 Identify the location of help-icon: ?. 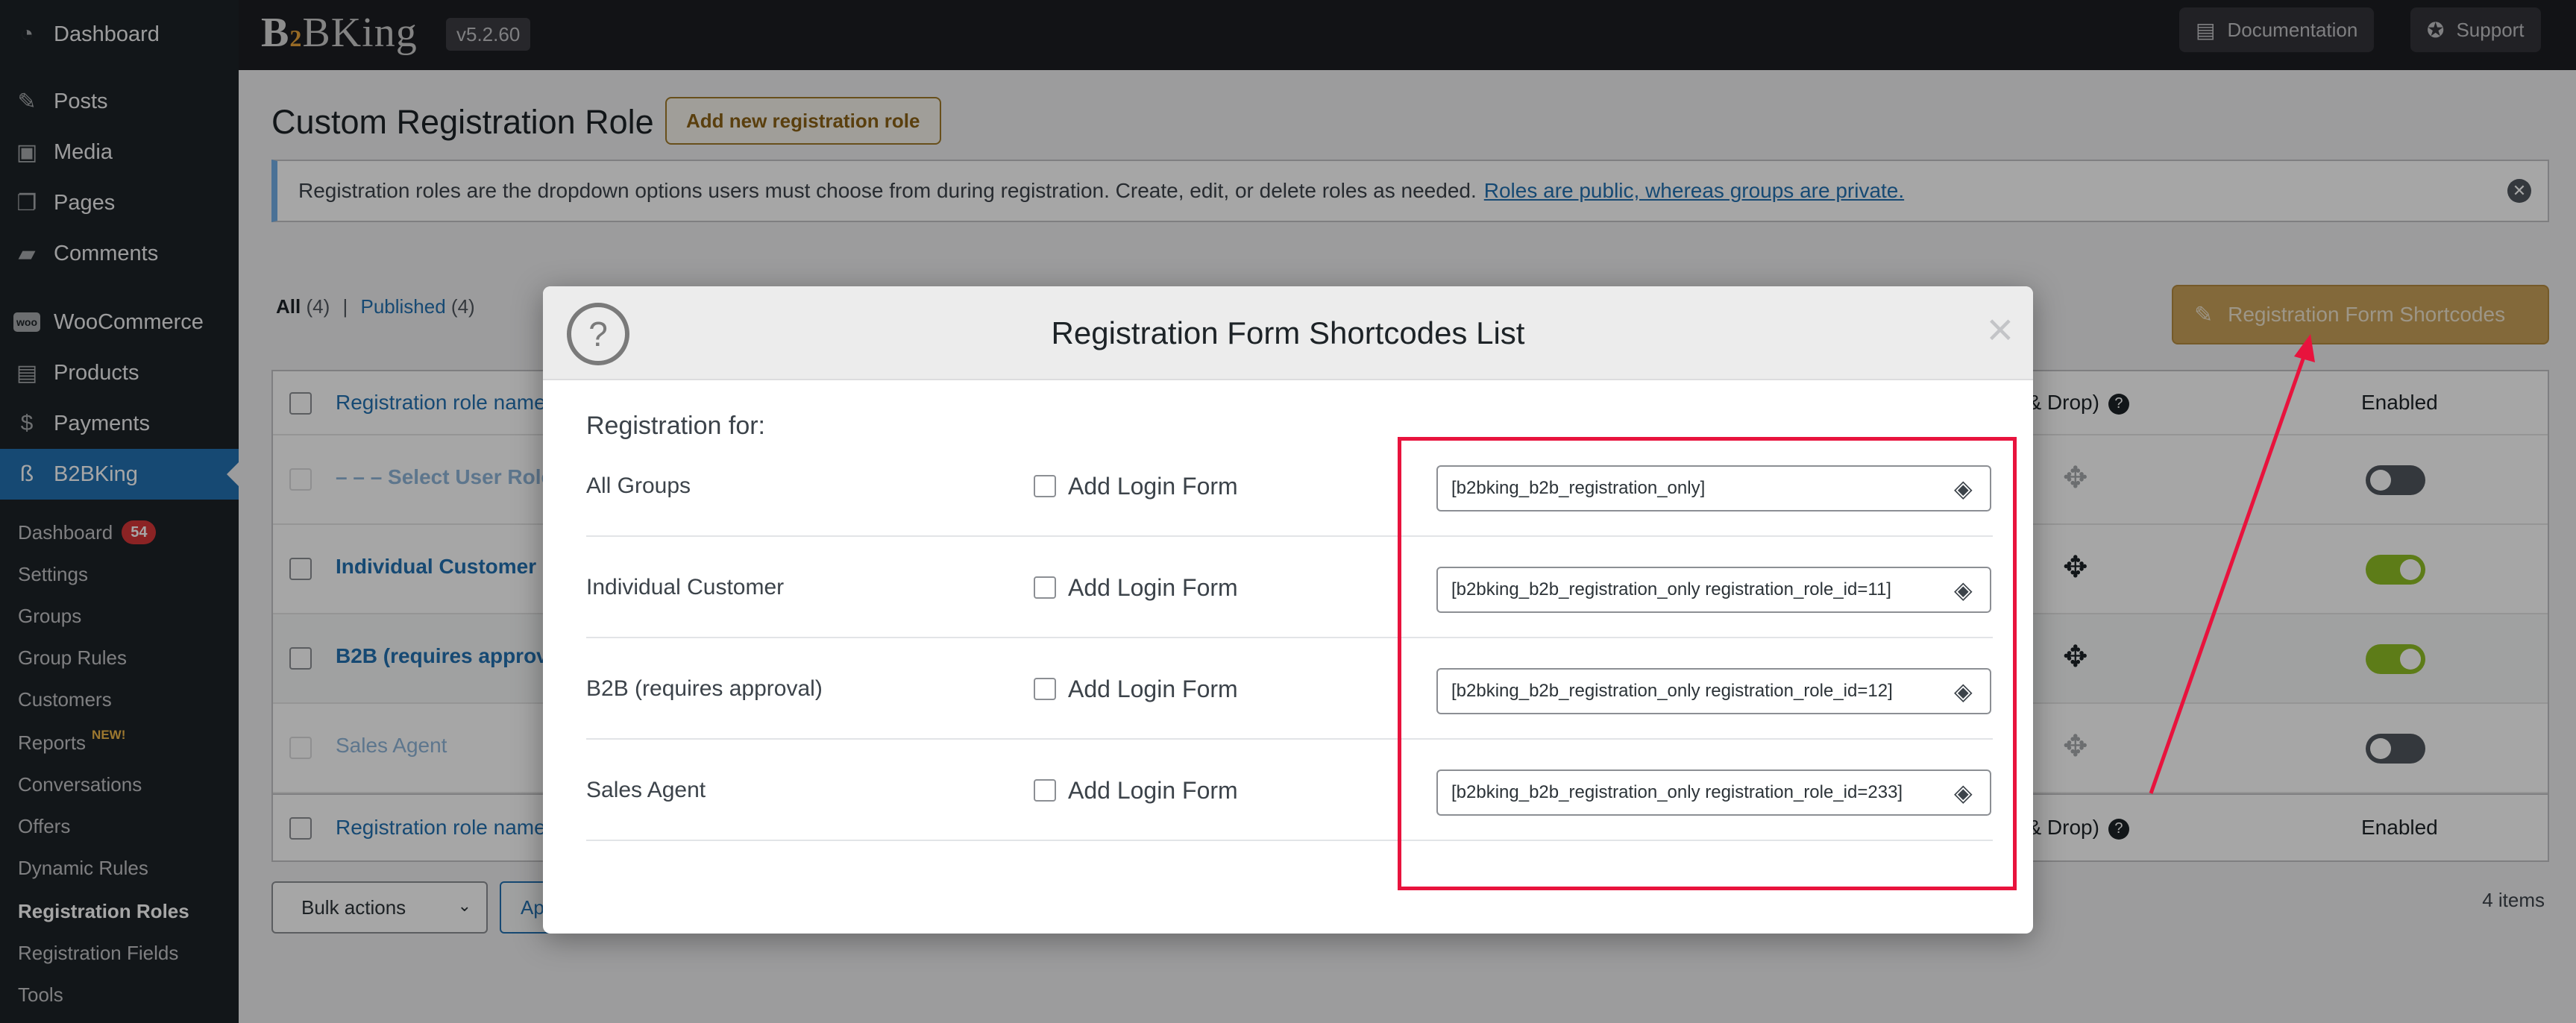
(598, 334).